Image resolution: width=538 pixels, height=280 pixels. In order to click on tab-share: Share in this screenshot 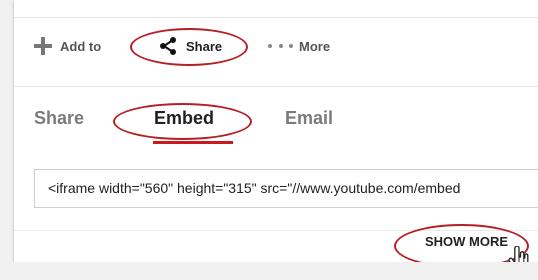, I will do `click(59, 118)`.